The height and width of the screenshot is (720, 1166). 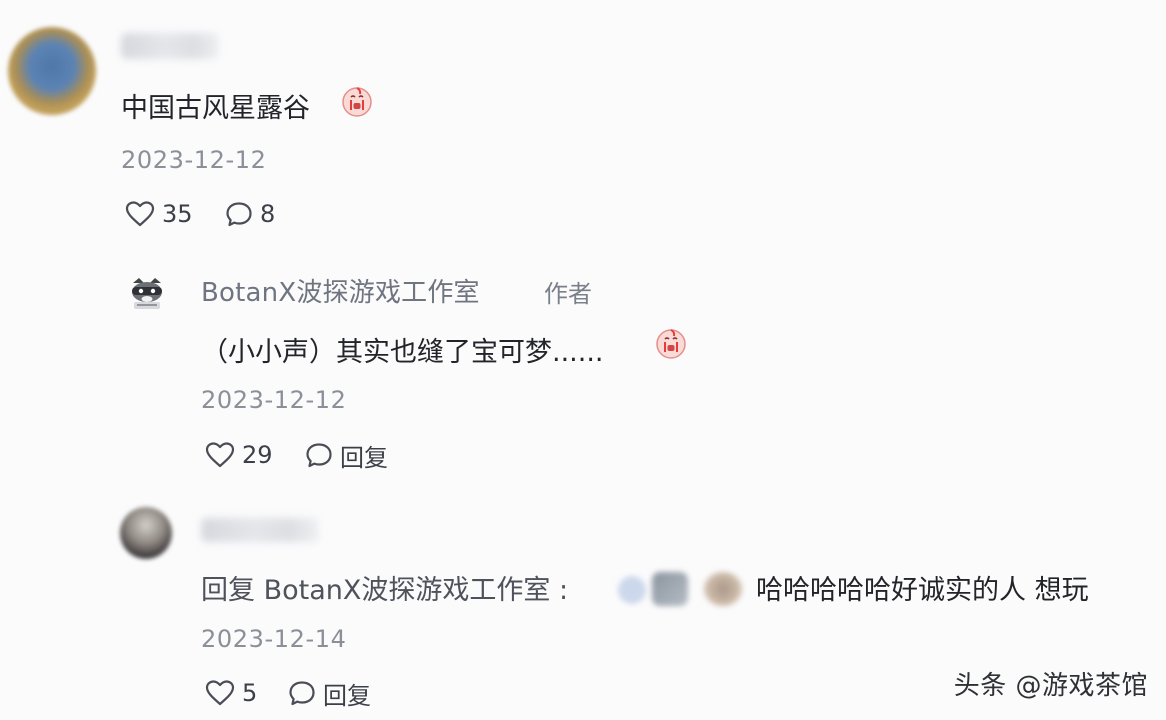 What do you see at coordinates (250, 693) in the screenshot?
I see `like-count: 5` at bounding box center [250, 693].